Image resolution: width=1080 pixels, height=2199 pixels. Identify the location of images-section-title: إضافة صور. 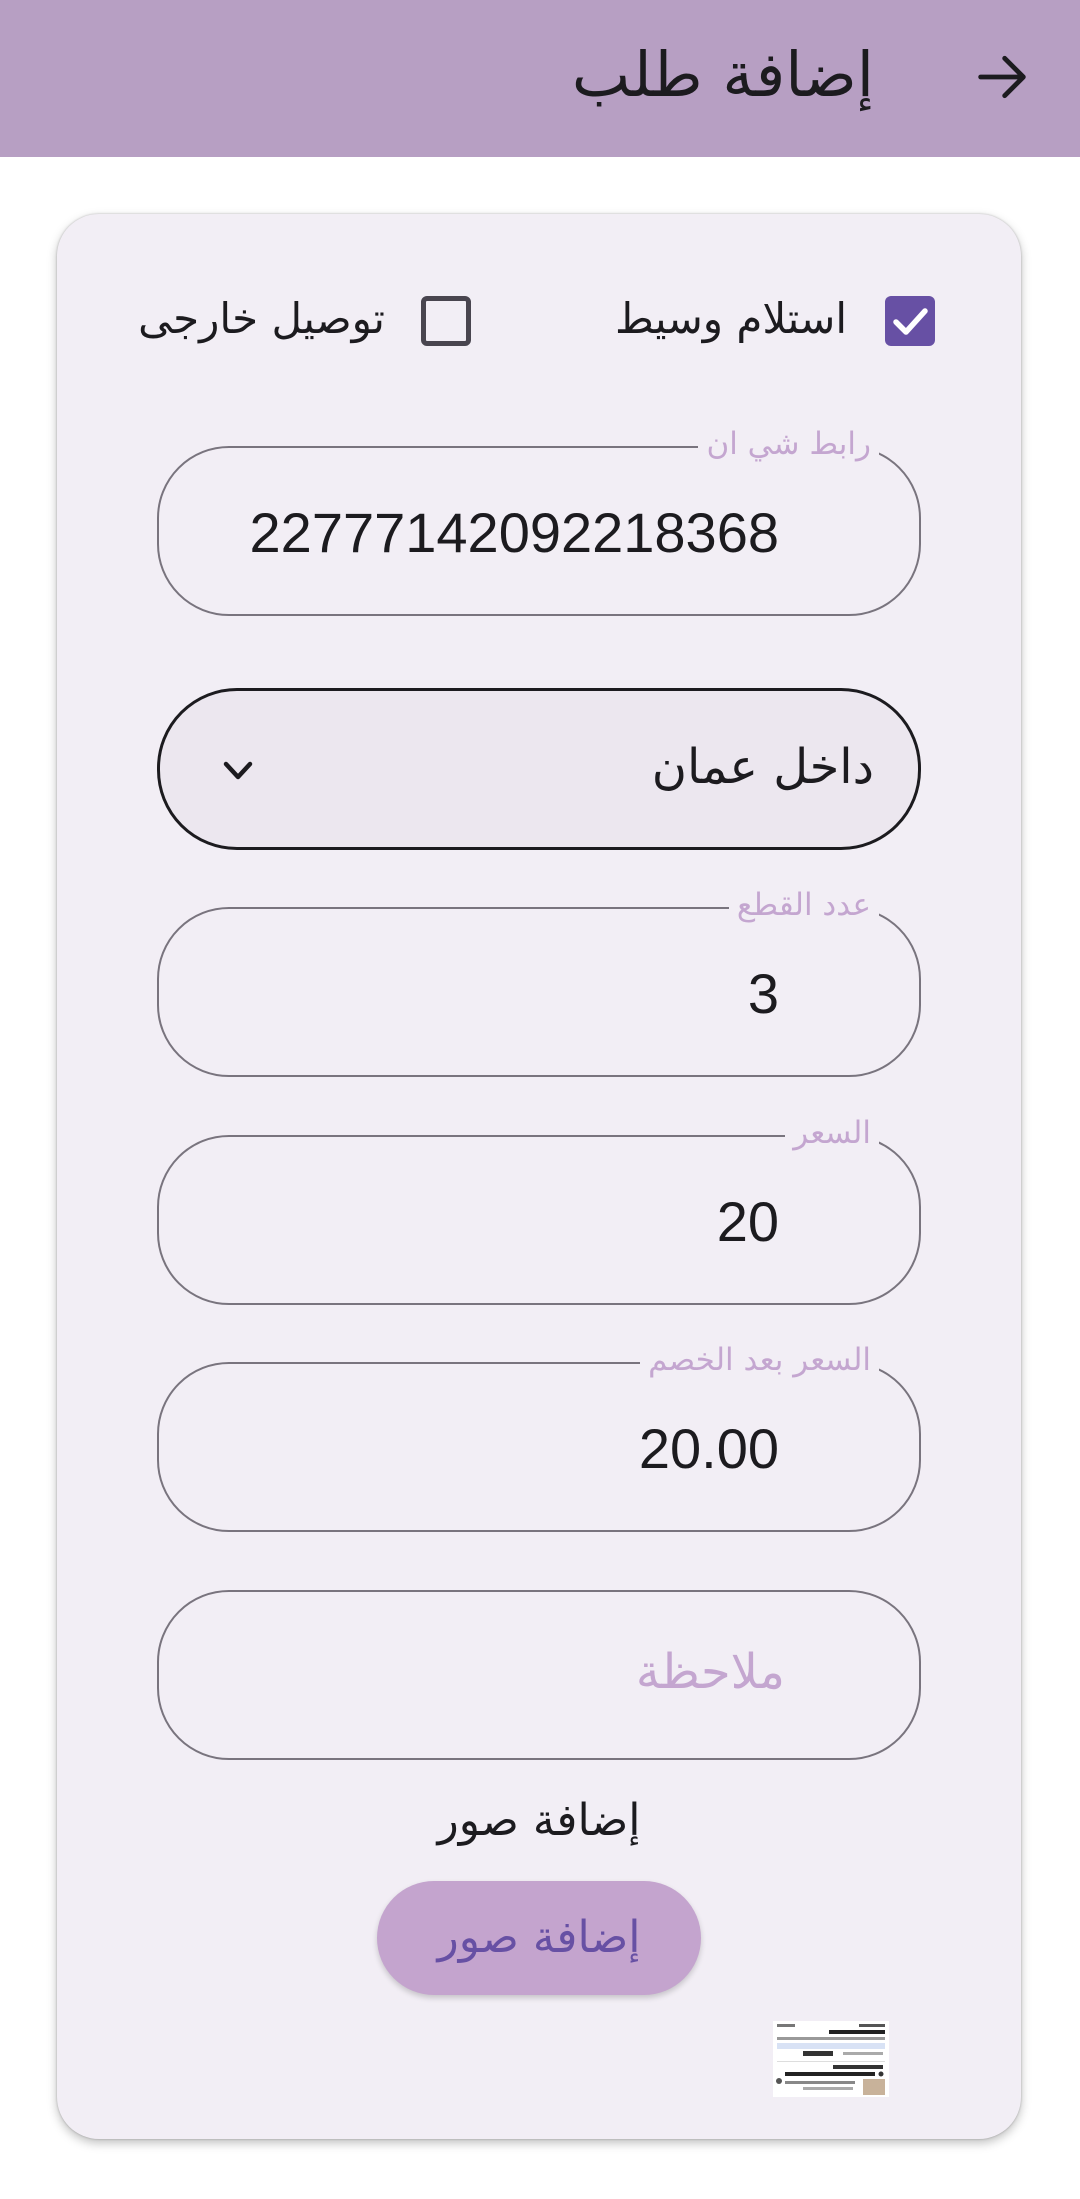
(539, 1820).